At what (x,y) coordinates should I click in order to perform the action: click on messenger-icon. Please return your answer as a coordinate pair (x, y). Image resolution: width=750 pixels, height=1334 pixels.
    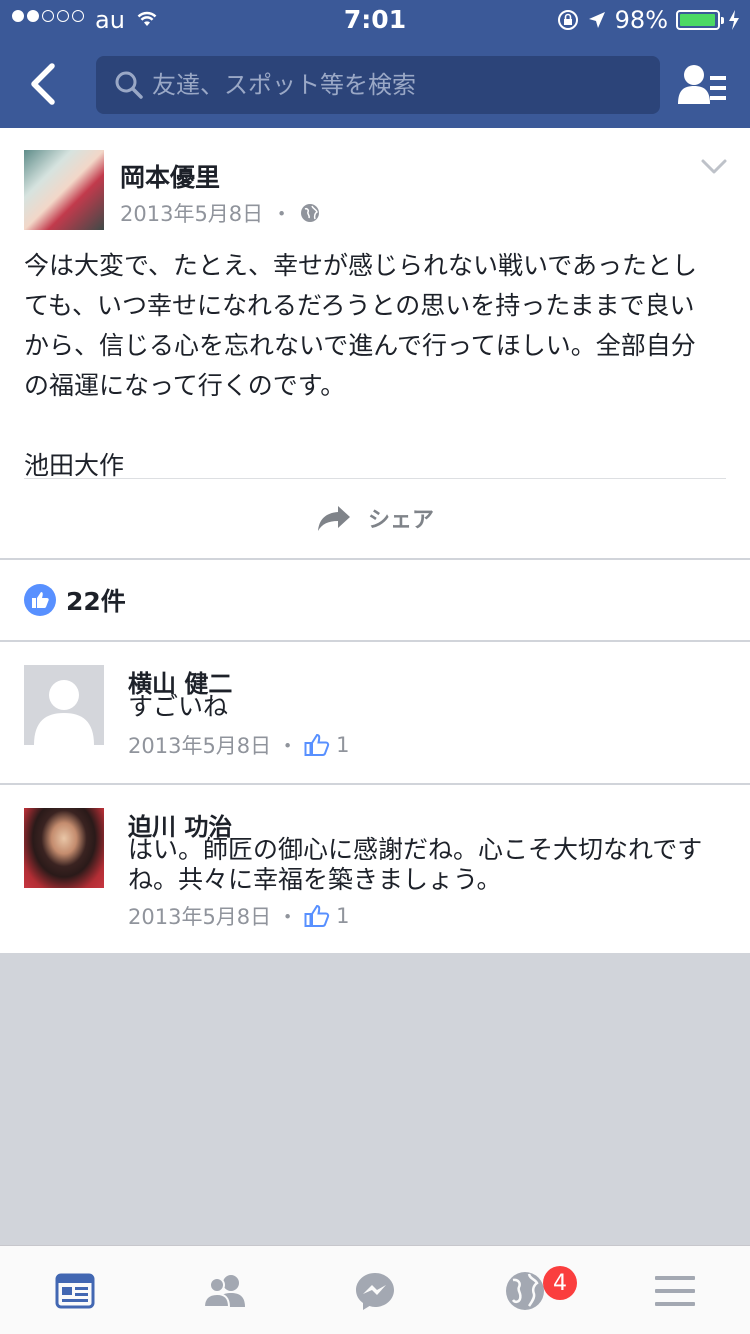
    Looking at the image, I should click on (375, 1291).